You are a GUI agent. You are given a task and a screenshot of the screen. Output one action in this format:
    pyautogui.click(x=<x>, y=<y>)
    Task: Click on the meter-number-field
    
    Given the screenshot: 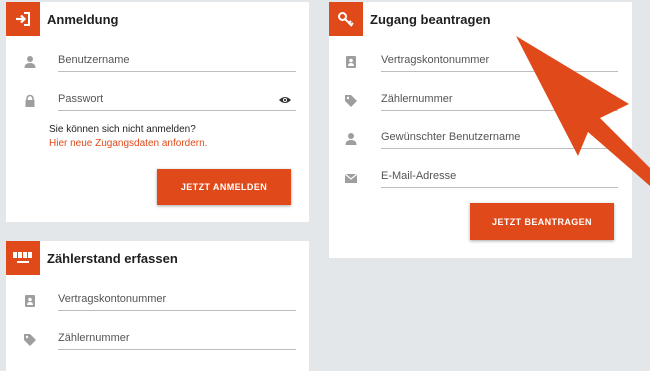 What is the action you would take?
    pyautogui.click(x=159, y=341)
    